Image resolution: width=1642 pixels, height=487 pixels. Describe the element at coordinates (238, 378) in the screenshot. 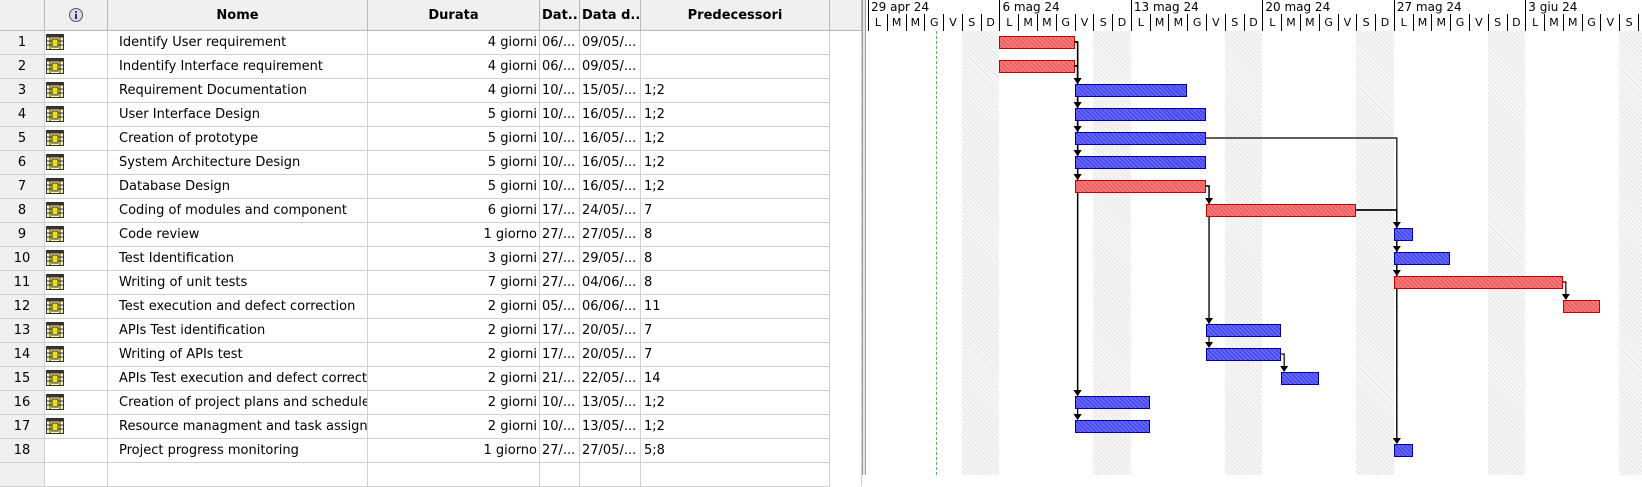

I see `task-name-cell: APIs Test execution and defect correctio` at that location.